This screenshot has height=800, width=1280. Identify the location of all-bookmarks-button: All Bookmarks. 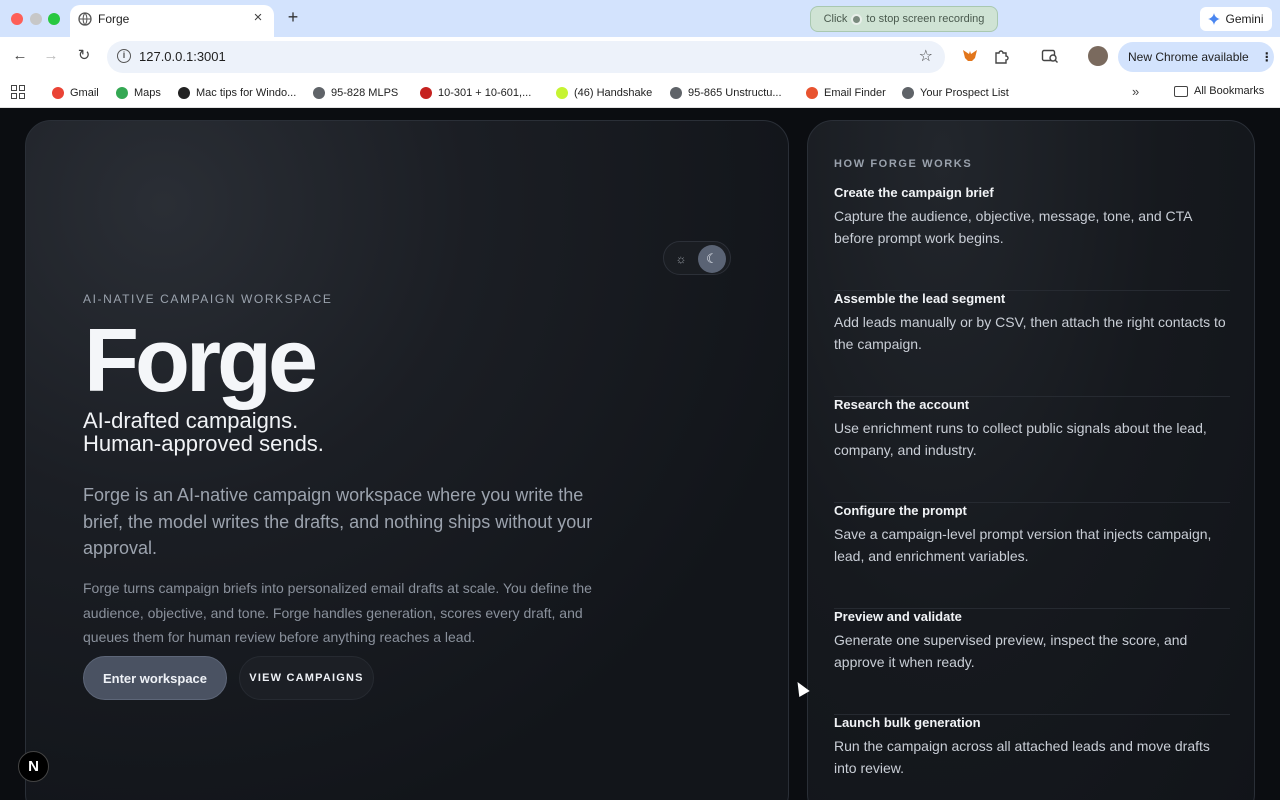
(1219, 91).